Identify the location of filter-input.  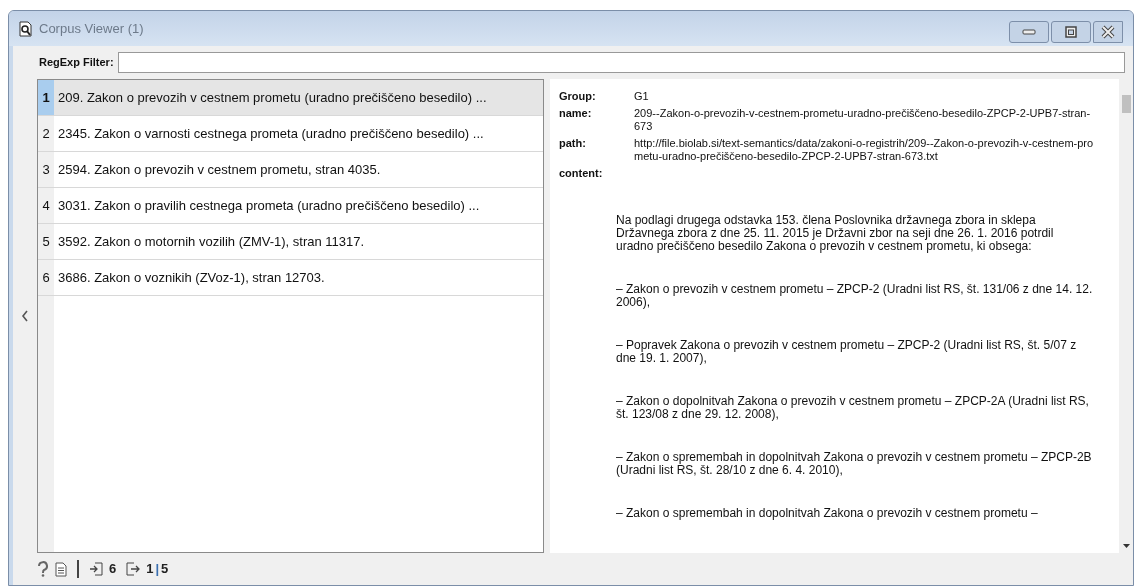
(621, 62).